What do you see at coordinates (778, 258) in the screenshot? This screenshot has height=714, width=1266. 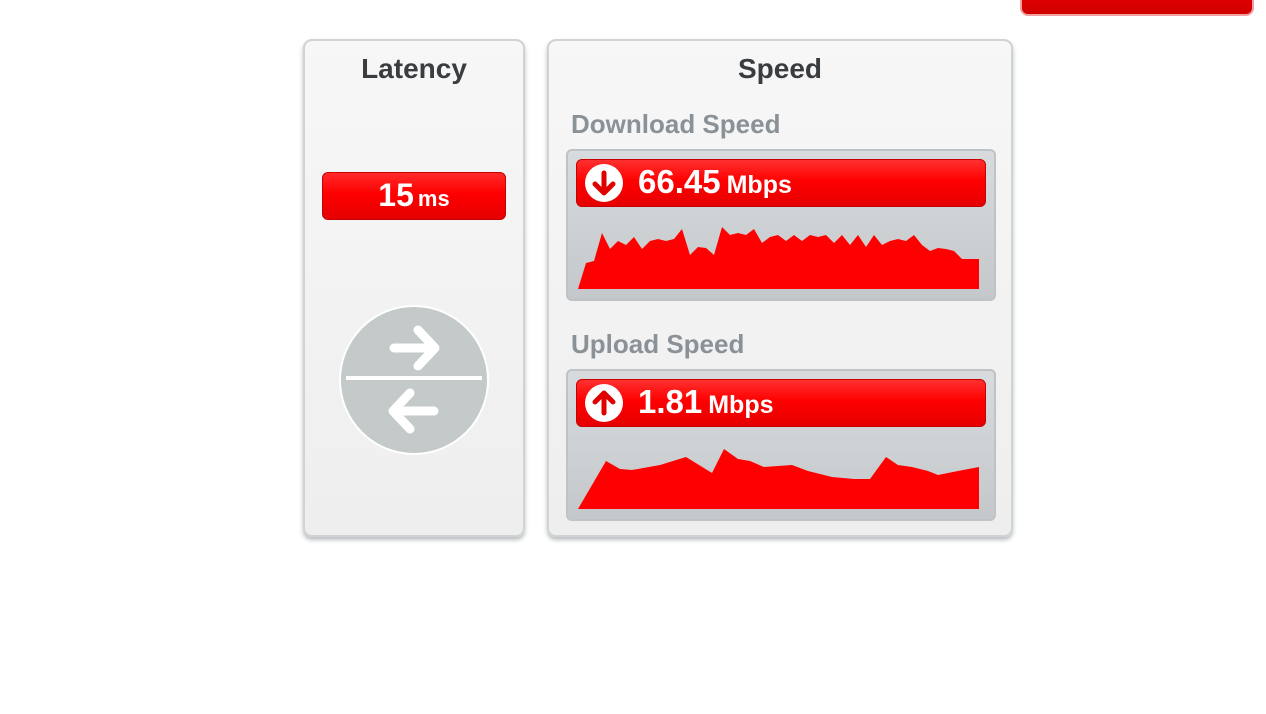 I see `download-graph` at bounding box center [778, 258].